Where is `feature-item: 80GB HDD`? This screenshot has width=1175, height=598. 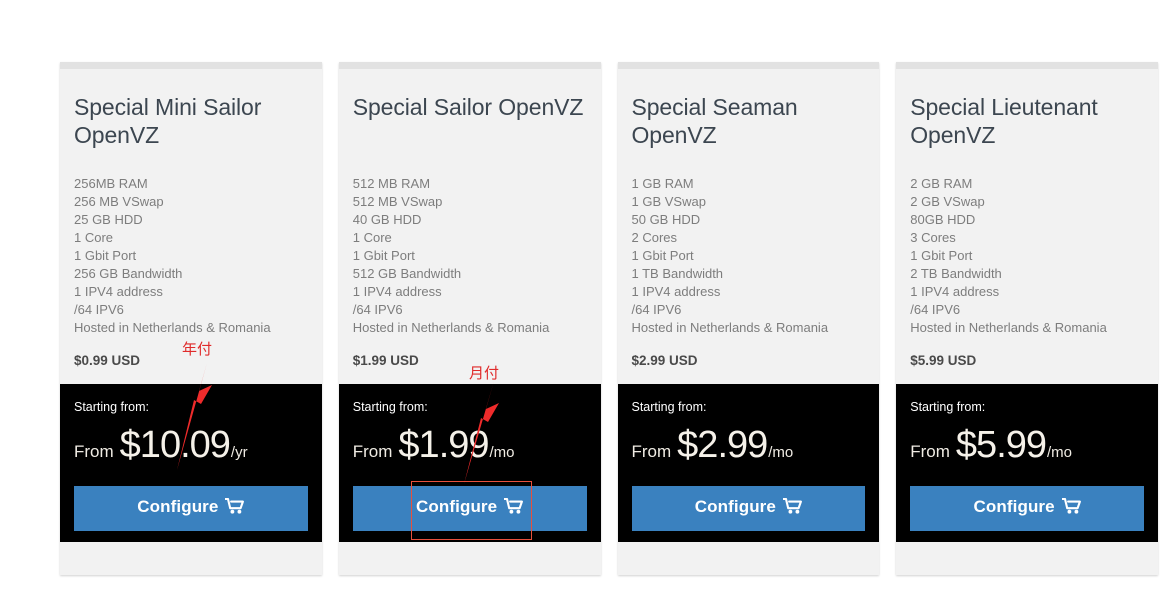 feature-item: 80GB HDD is located at coordinates (943, 220).